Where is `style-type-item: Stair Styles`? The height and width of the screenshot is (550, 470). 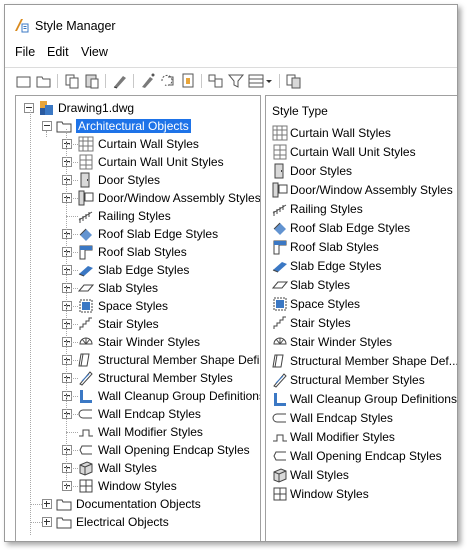
style-type-item: Stair Styles is located at coordinates (361, 323).